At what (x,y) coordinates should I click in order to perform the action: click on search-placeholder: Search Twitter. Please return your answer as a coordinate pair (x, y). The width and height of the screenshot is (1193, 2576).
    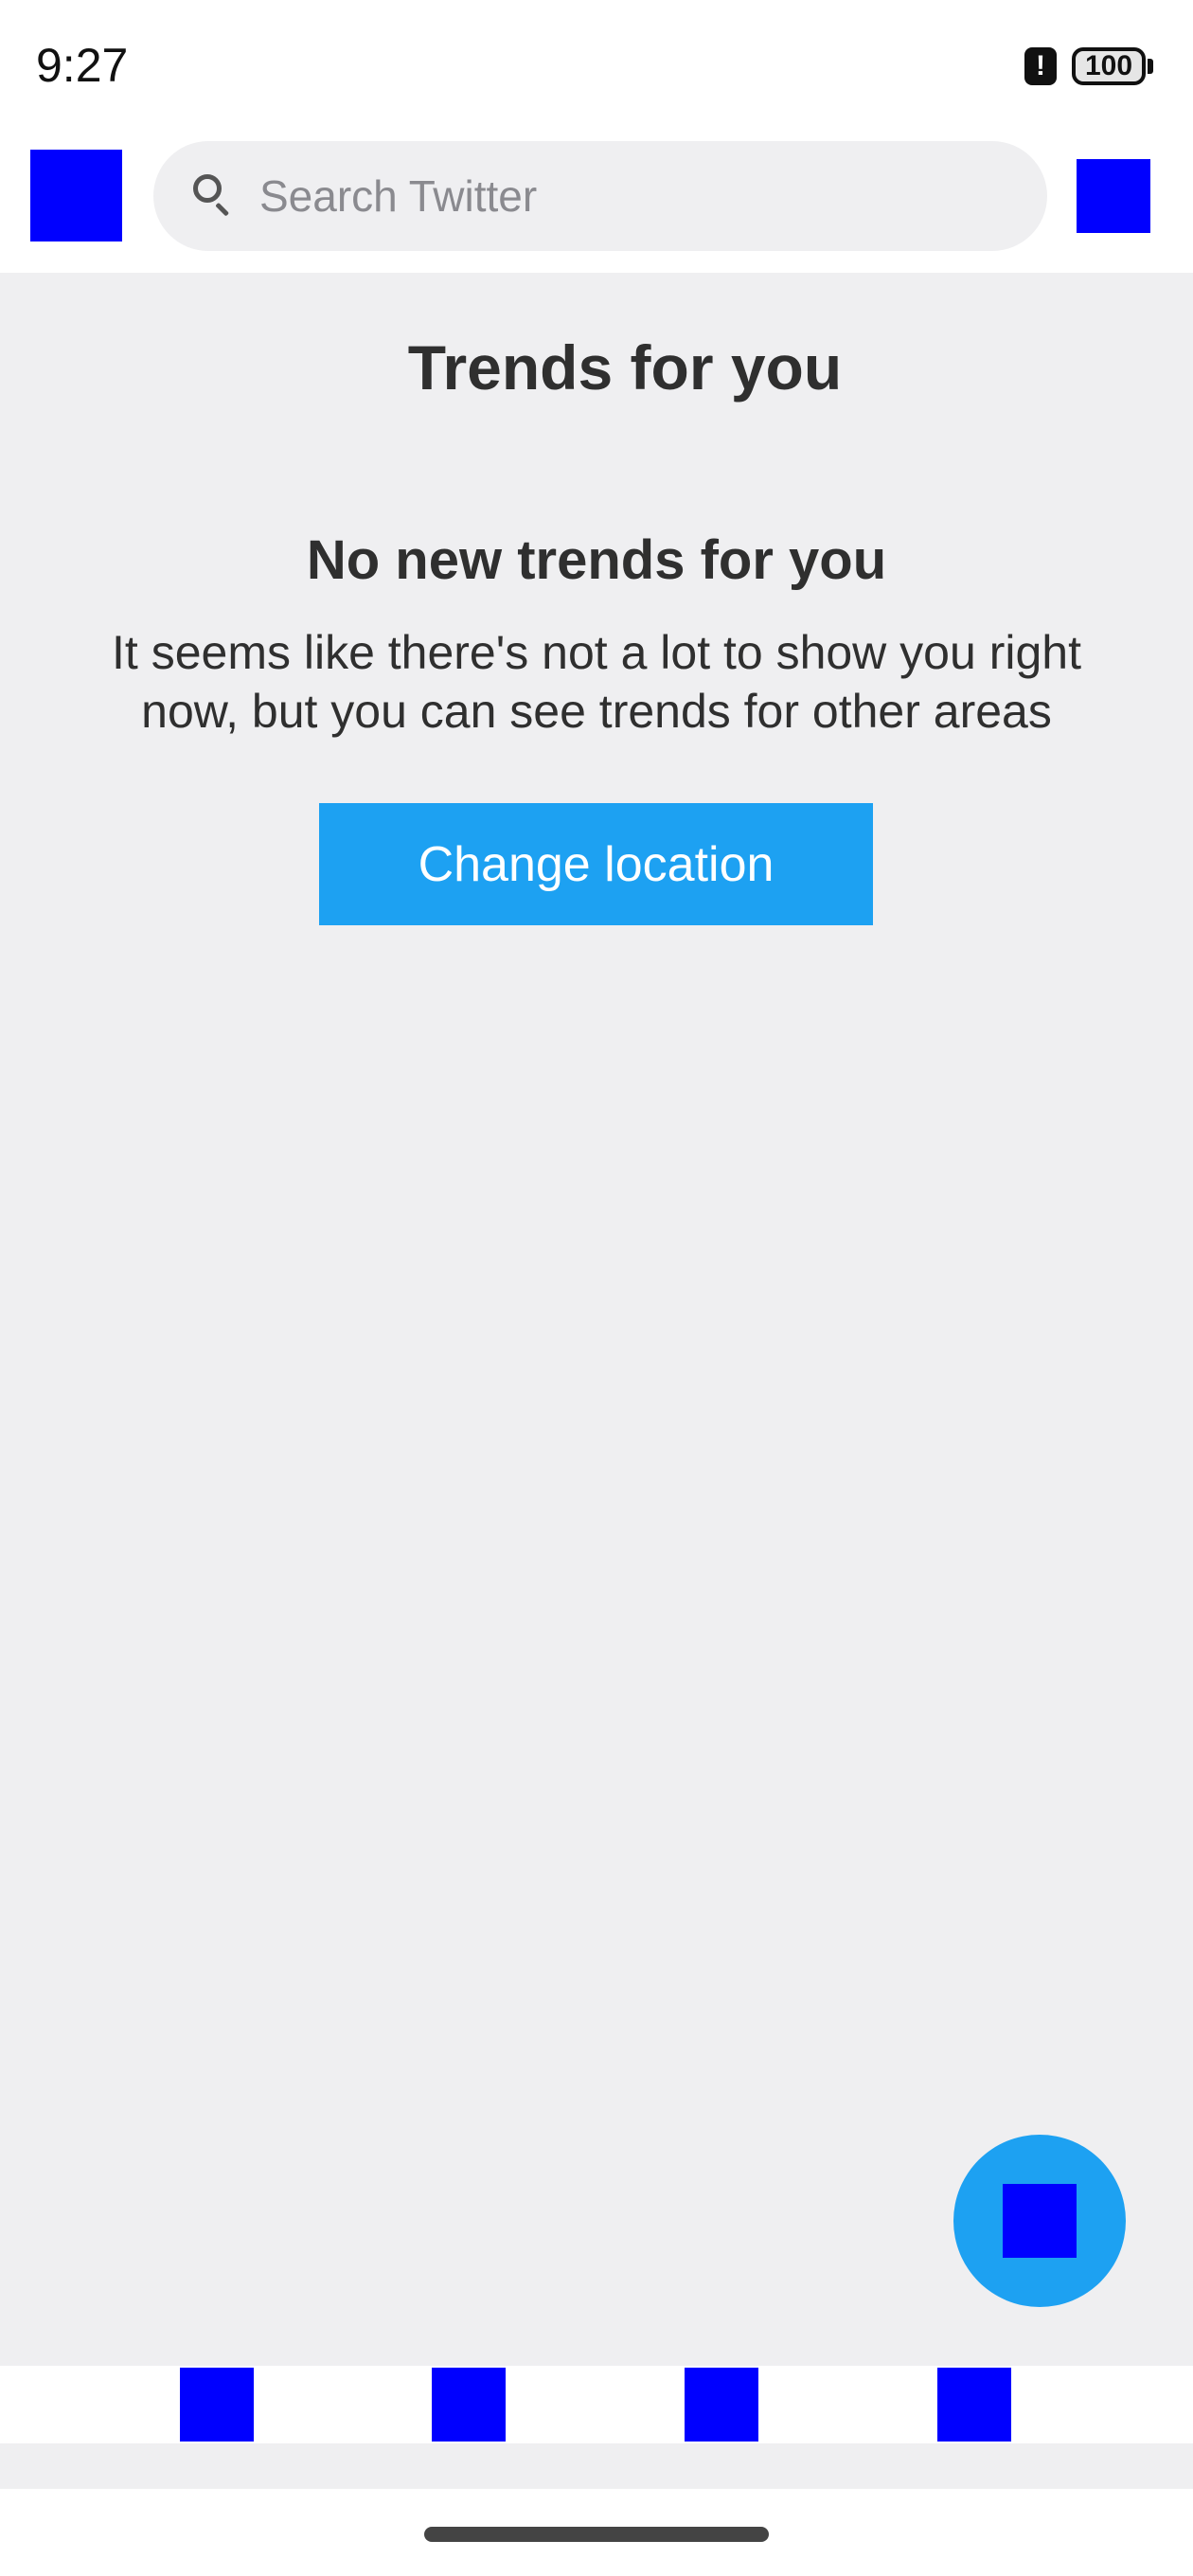
    Looking at the image, I should click on (398, 196).